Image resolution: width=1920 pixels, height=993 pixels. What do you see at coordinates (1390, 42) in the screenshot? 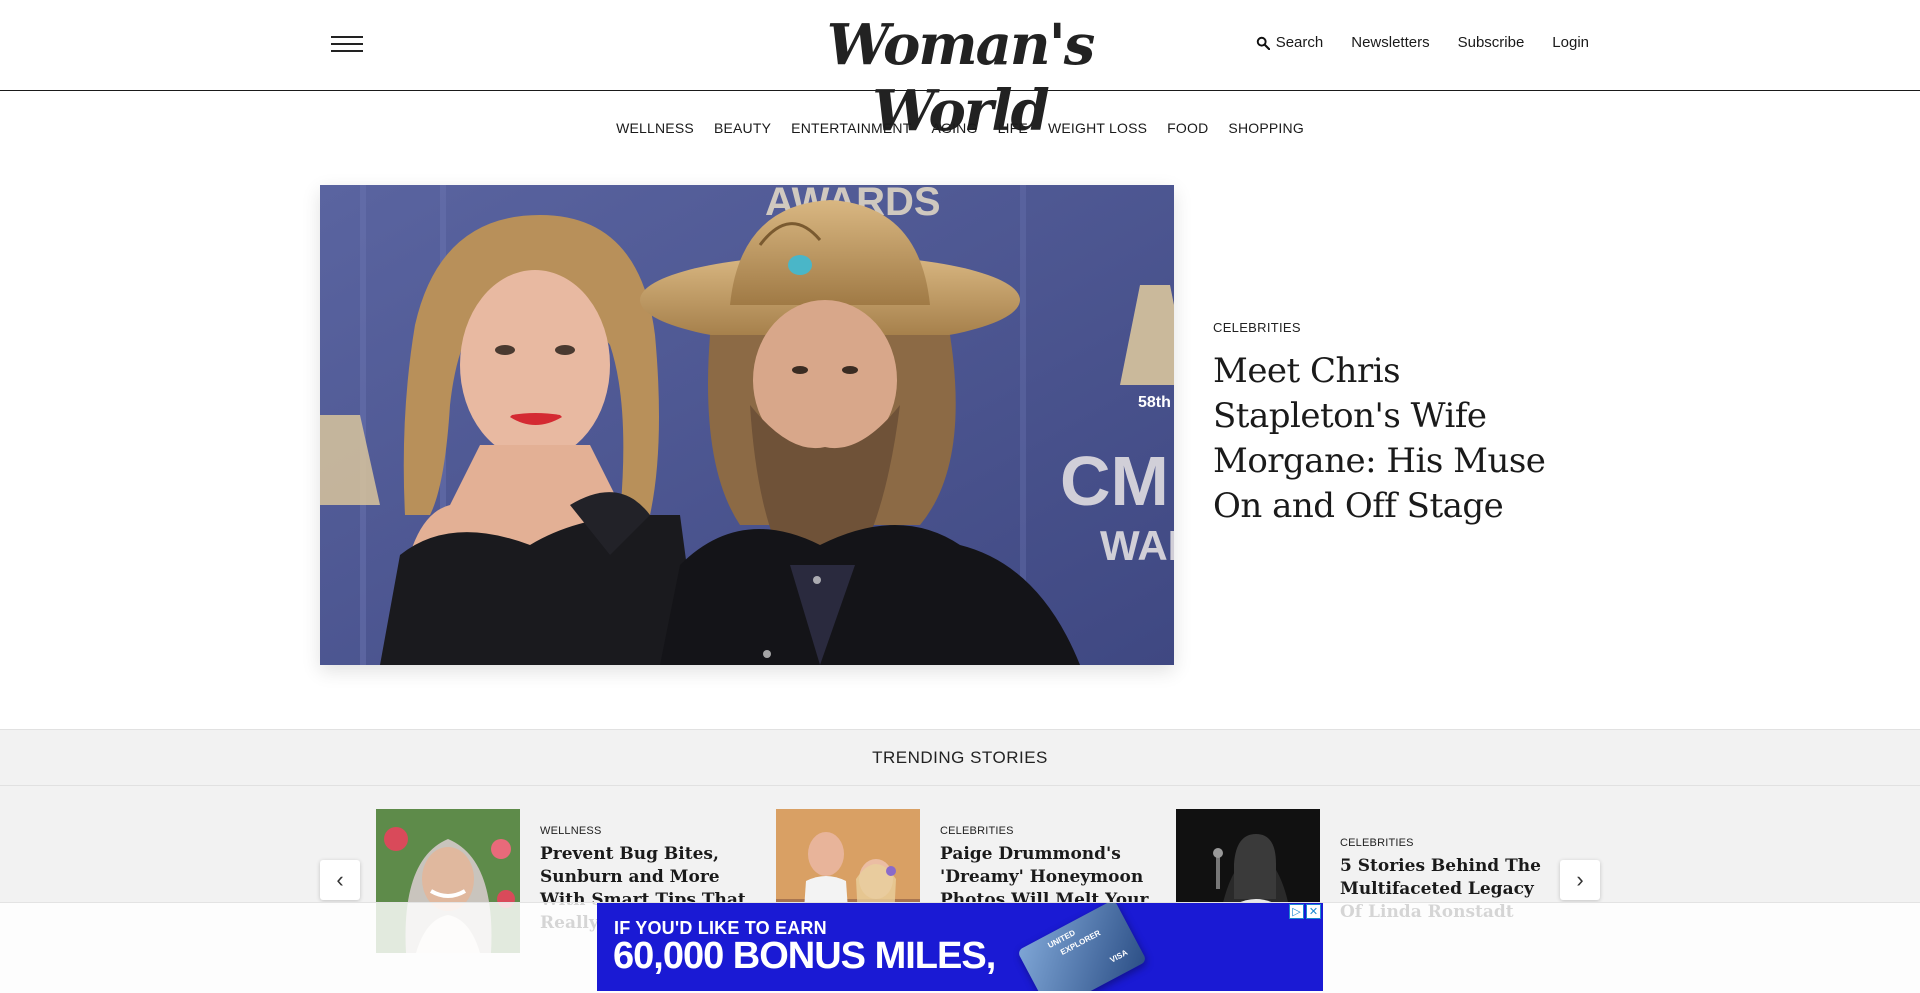
I see `newsletters-link: Newsletters` at bounding box center [1390, 42].